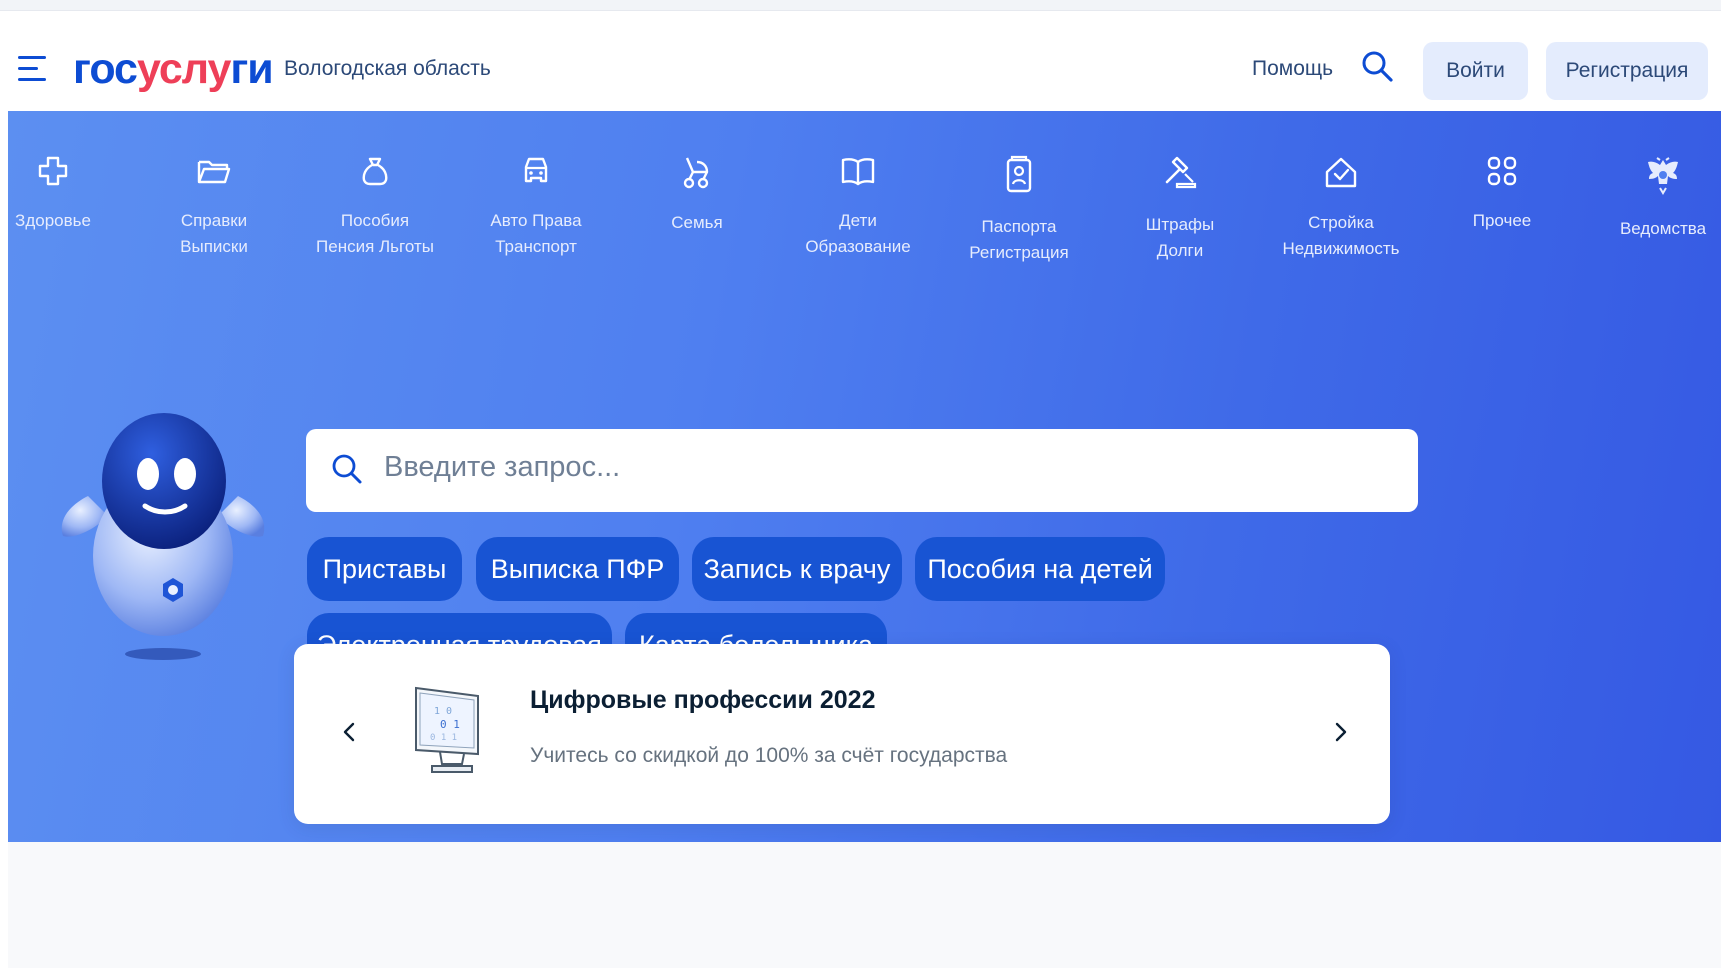  I want to click on category-health: Здоровье, so click(64, 194).